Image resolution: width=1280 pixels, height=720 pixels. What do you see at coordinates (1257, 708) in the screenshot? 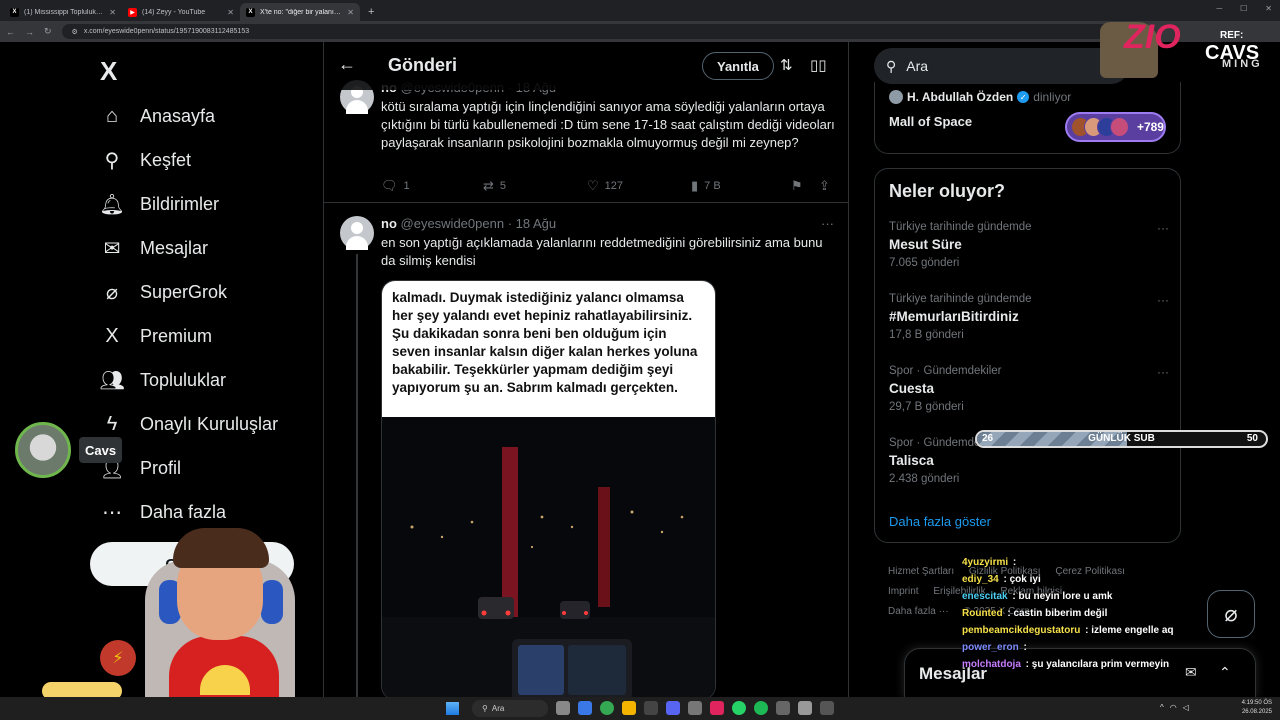
I see `clock: 4:19:50 ÖS 26.08.2025` at bounding box center [1257, 708].